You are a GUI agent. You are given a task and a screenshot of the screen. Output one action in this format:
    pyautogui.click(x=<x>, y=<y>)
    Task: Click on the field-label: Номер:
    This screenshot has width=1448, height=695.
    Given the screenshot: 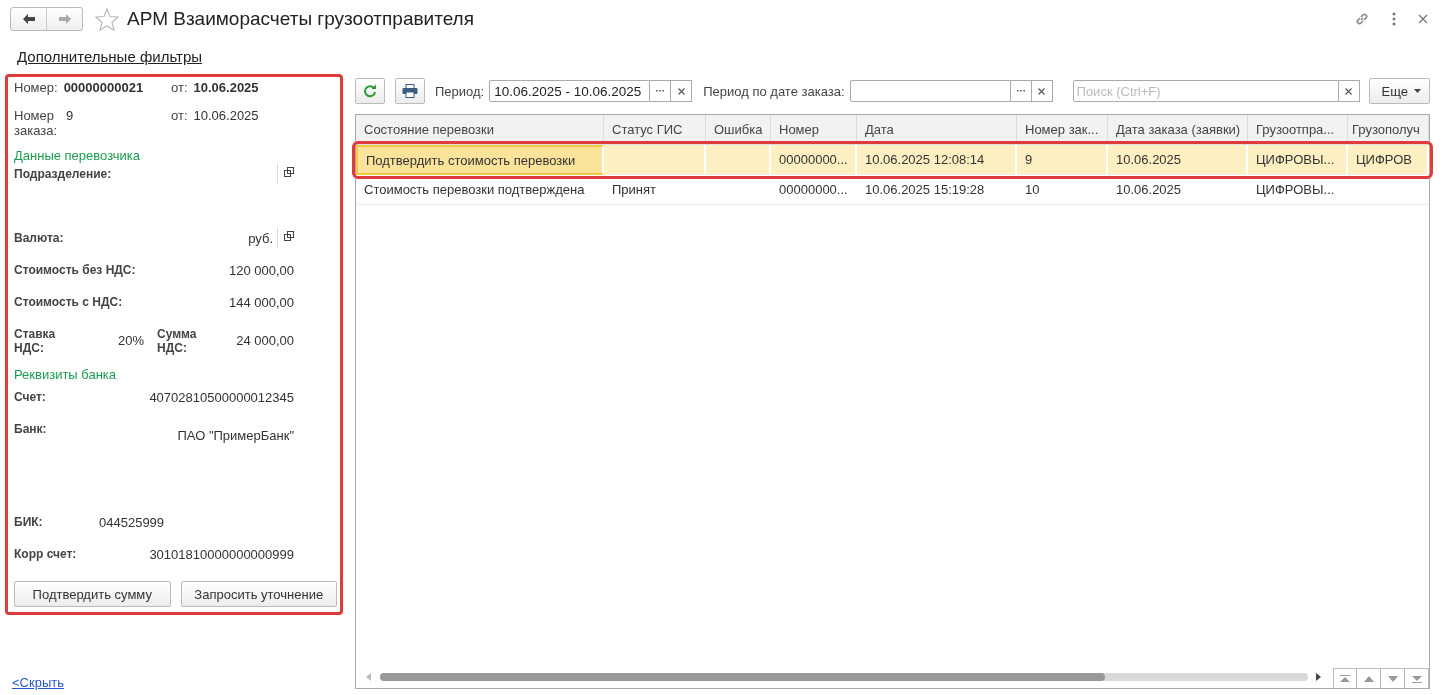 What is the action you would take?
    pyautogui.click(x=36, y=88)
    